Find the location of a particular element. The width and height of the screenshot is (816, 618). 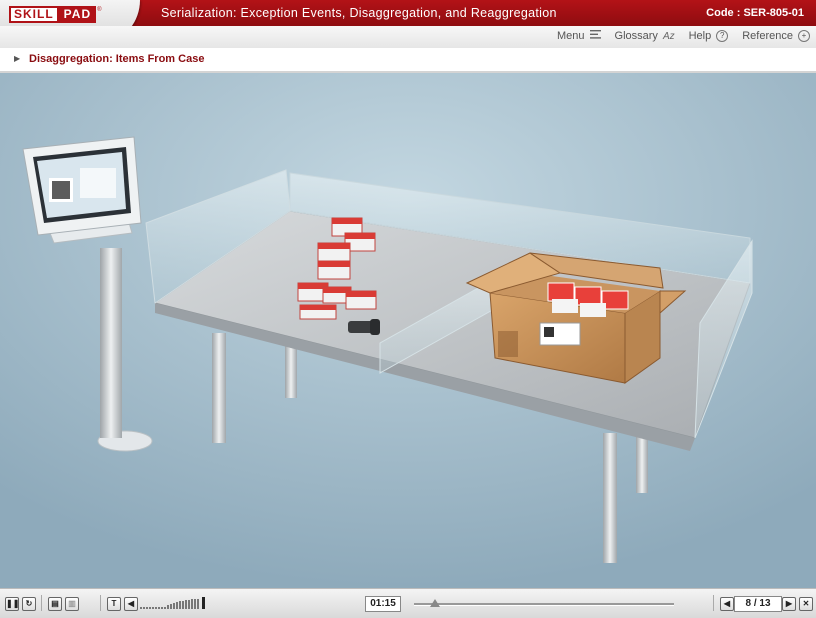

prev-page-button: ◀ is located at coordinates (727, 604).